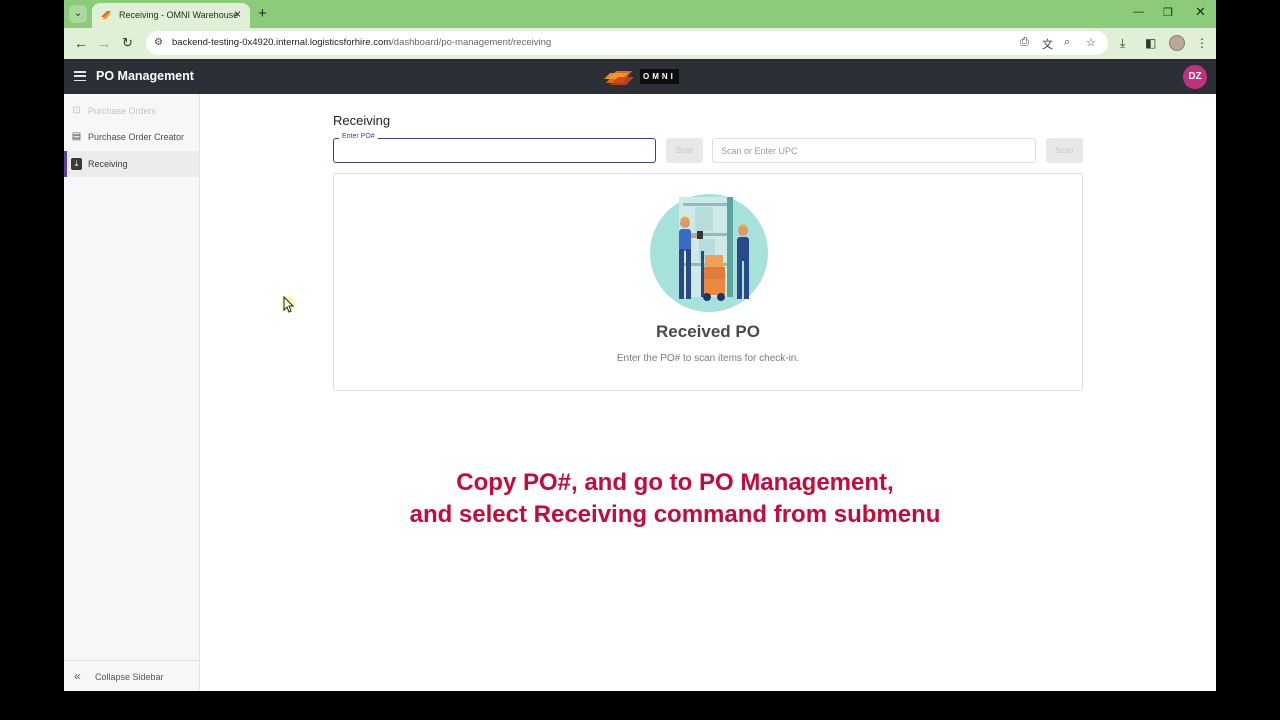  I want to click on site-info-icon: ⚙, so click(160, 43).